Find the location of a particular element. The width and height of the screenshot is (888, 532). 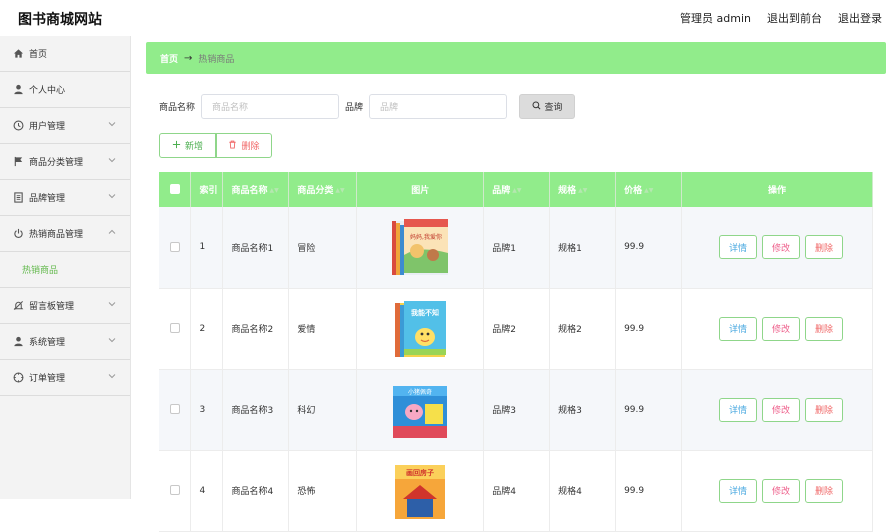

cell-brand: 品牌2 is located at coordinates (517, 329).